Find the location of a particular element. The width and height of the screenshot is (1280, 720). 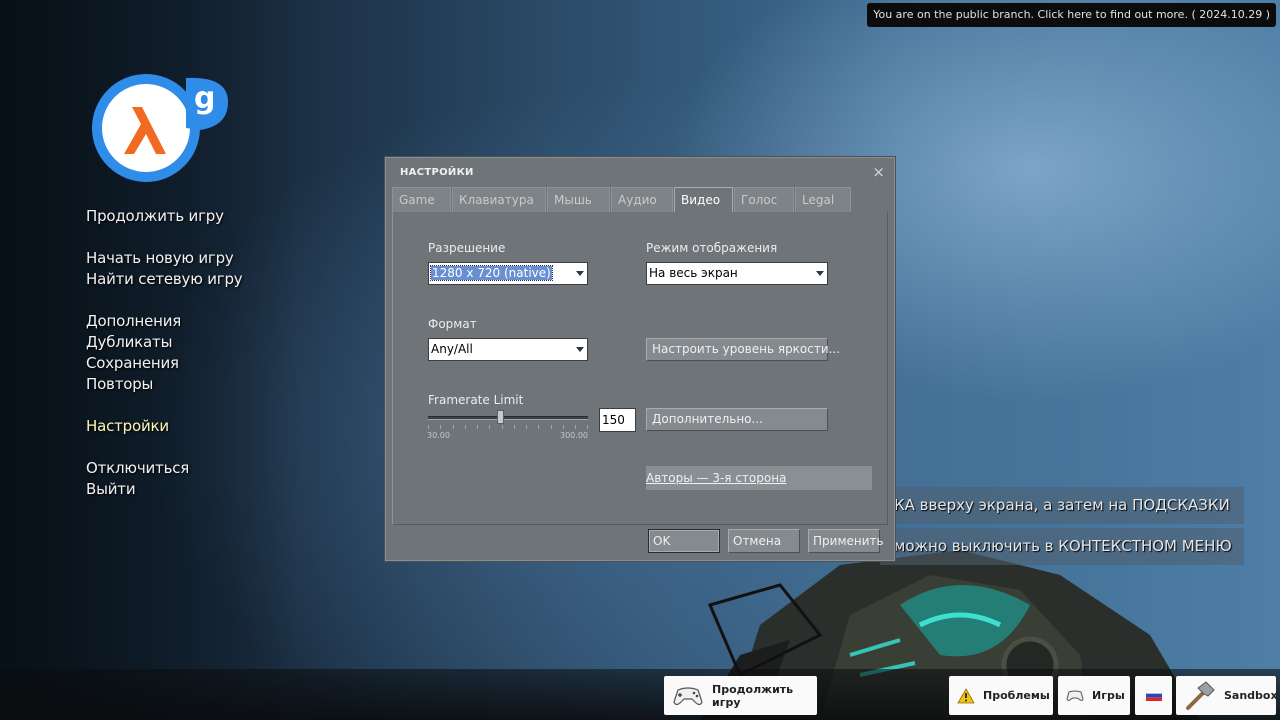

menu-resume-game: Продолжить игру is located at coordinates (164, 216).